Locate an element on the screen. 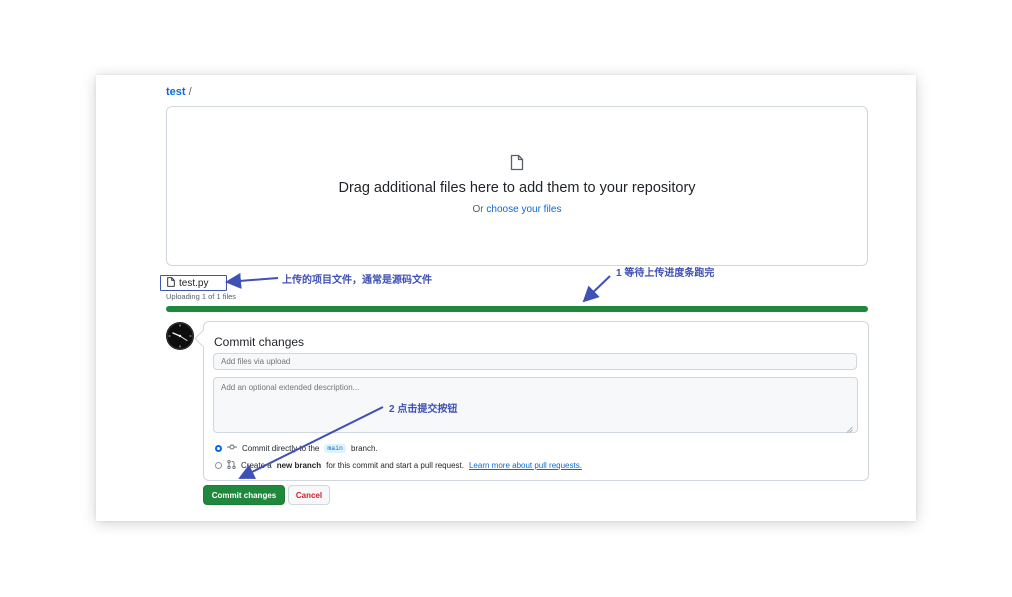  upload-progress-fill is located at coordinates (517, 309).